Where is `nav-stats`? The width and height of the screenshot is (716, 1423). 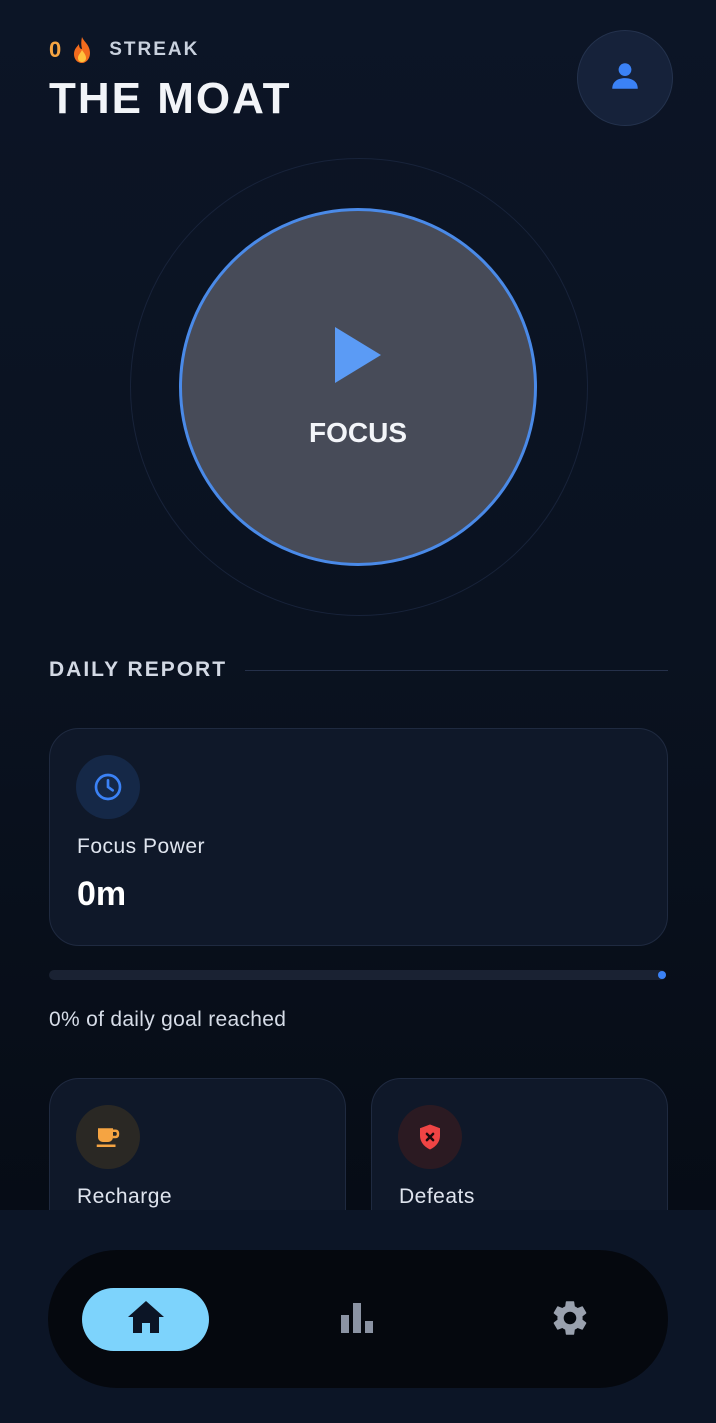 nav-stats is located at coordinates (357, 1319).